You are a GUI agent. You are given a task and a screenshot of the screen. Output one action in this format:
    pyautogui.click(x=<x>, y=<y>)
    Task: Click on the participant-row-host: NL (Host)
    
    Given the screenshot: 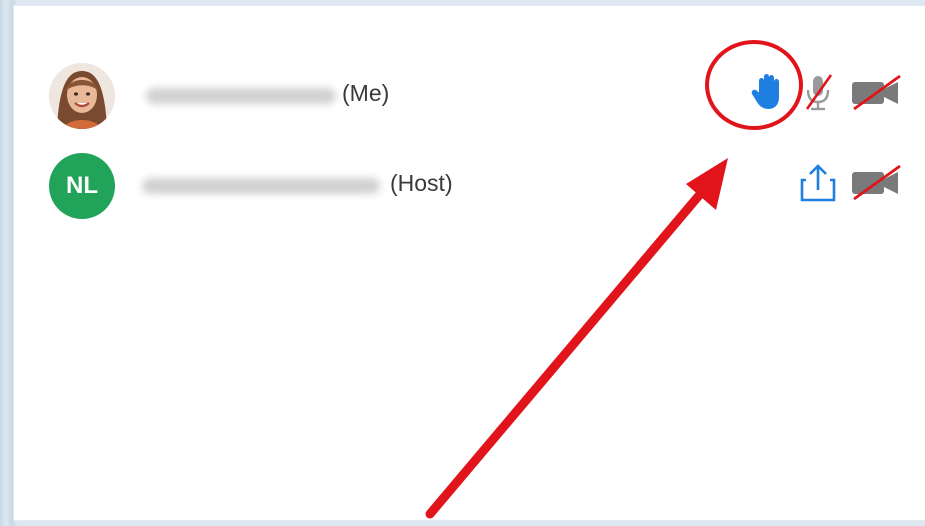 What is the action you would take?
    pyautogui.click(x=469, y=185)
    